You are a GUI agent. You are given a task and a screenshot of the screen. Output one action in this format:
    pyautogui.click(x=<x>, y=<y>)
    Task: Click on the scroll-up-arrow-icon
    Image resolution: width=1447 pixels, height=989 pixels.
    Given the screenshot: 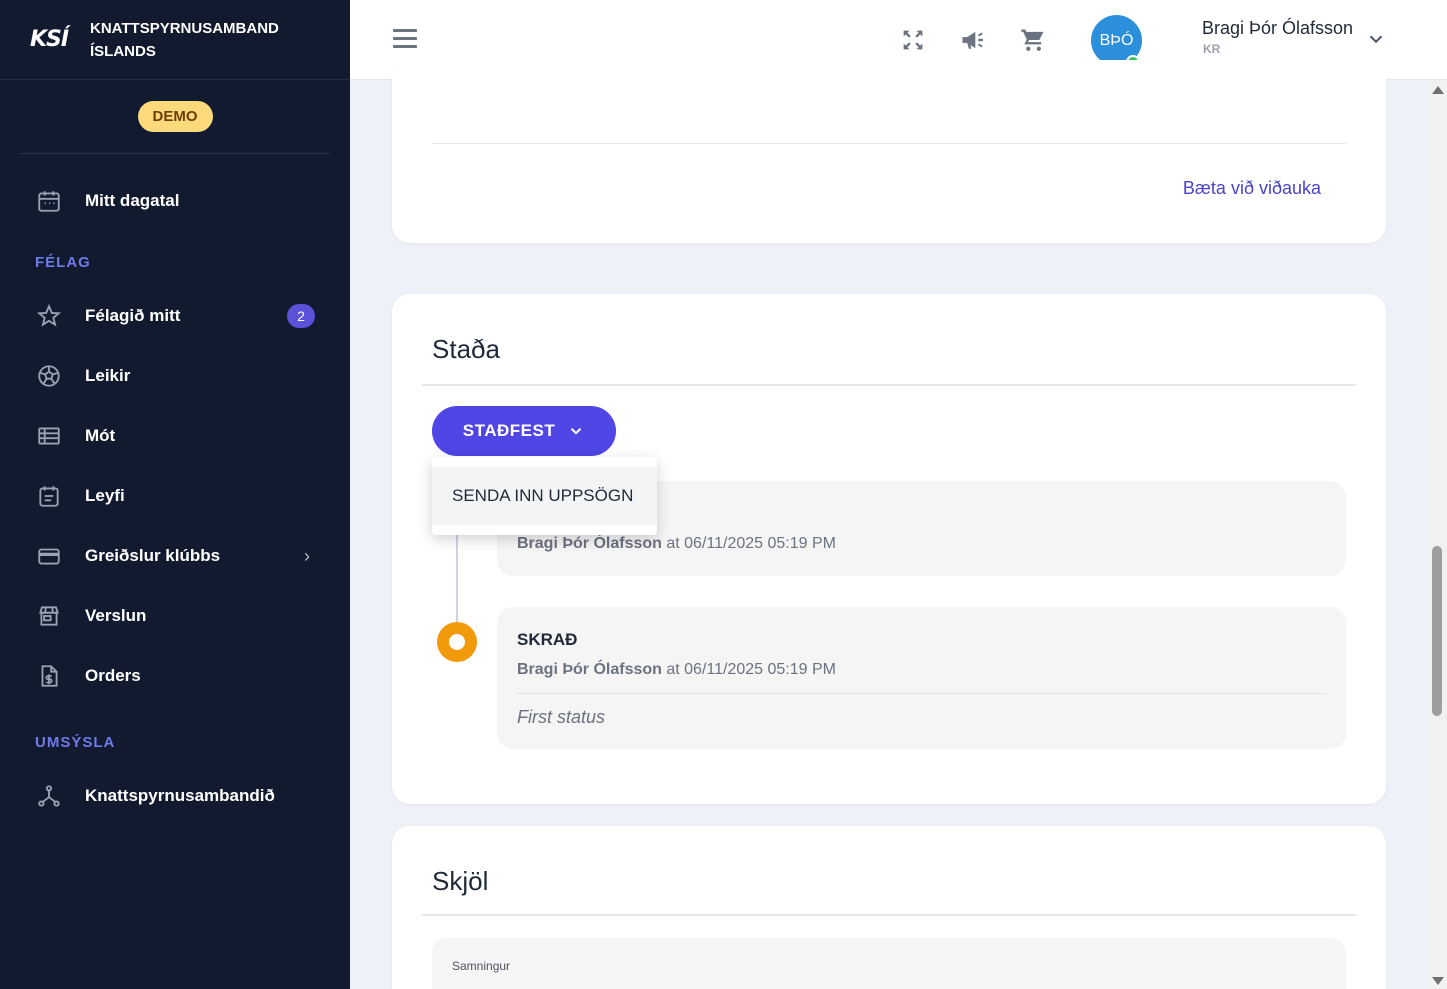 What is the action you would take?
    pyautogui.click(x=1438, y=90)
    